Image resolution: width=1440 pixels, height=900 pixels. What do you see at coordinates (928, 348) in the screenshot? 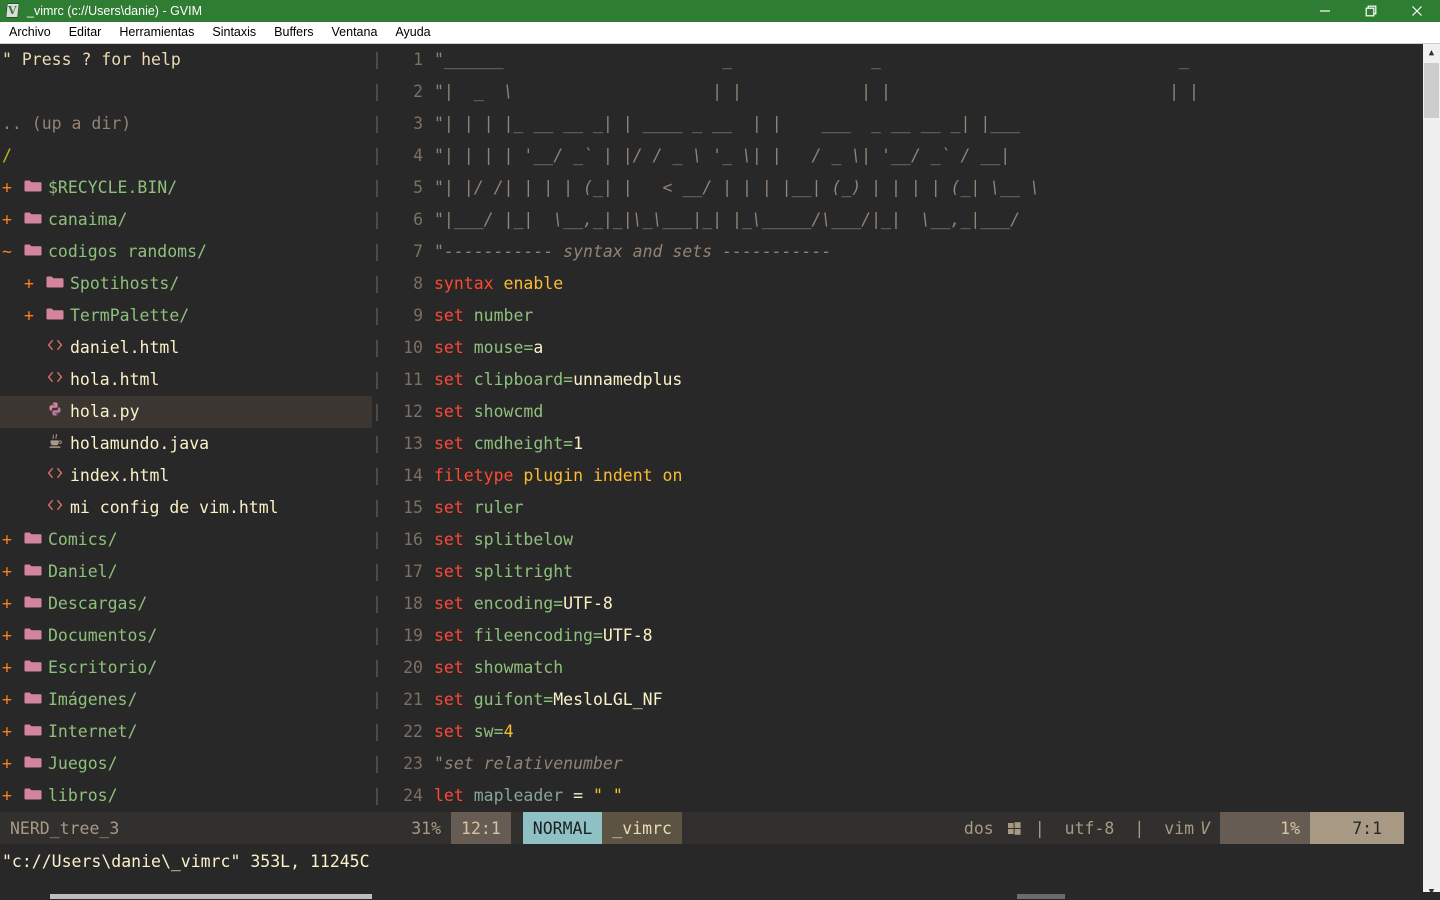
I see `line-text: set mouse=a` at bounding box center [928, 348].